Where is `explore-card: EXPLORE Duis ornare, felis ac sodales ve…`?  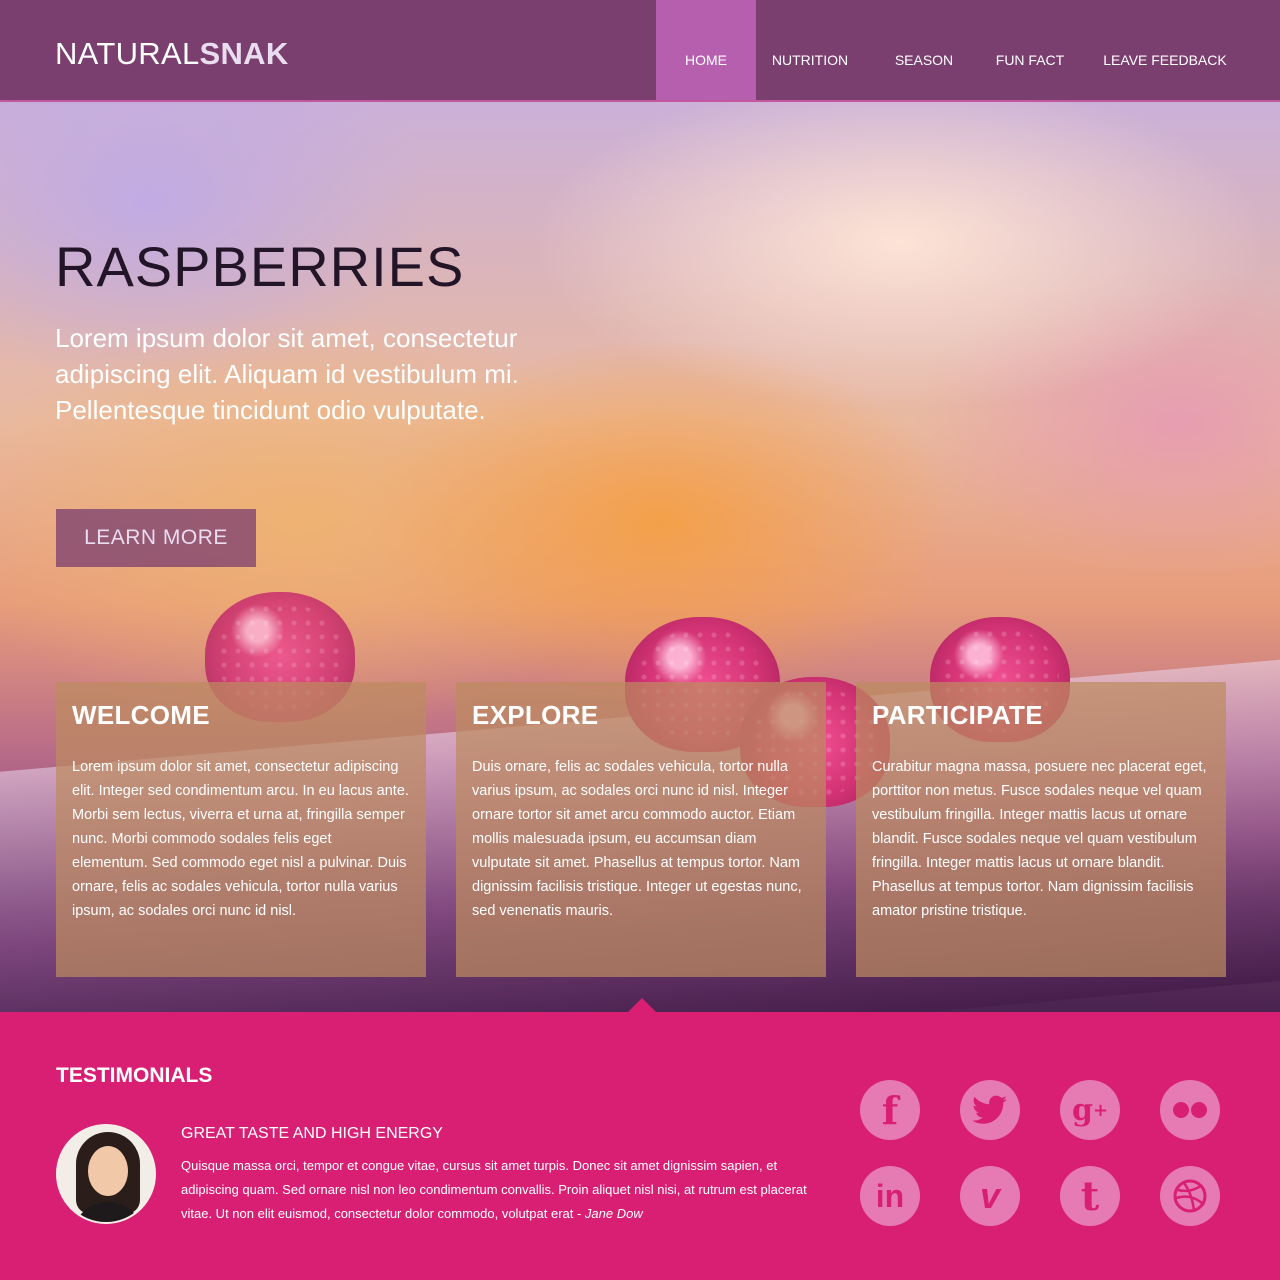 explore-card: EXPLORE Duis ornare, felis ac sodales ve… is located at coordinates (641, 829).